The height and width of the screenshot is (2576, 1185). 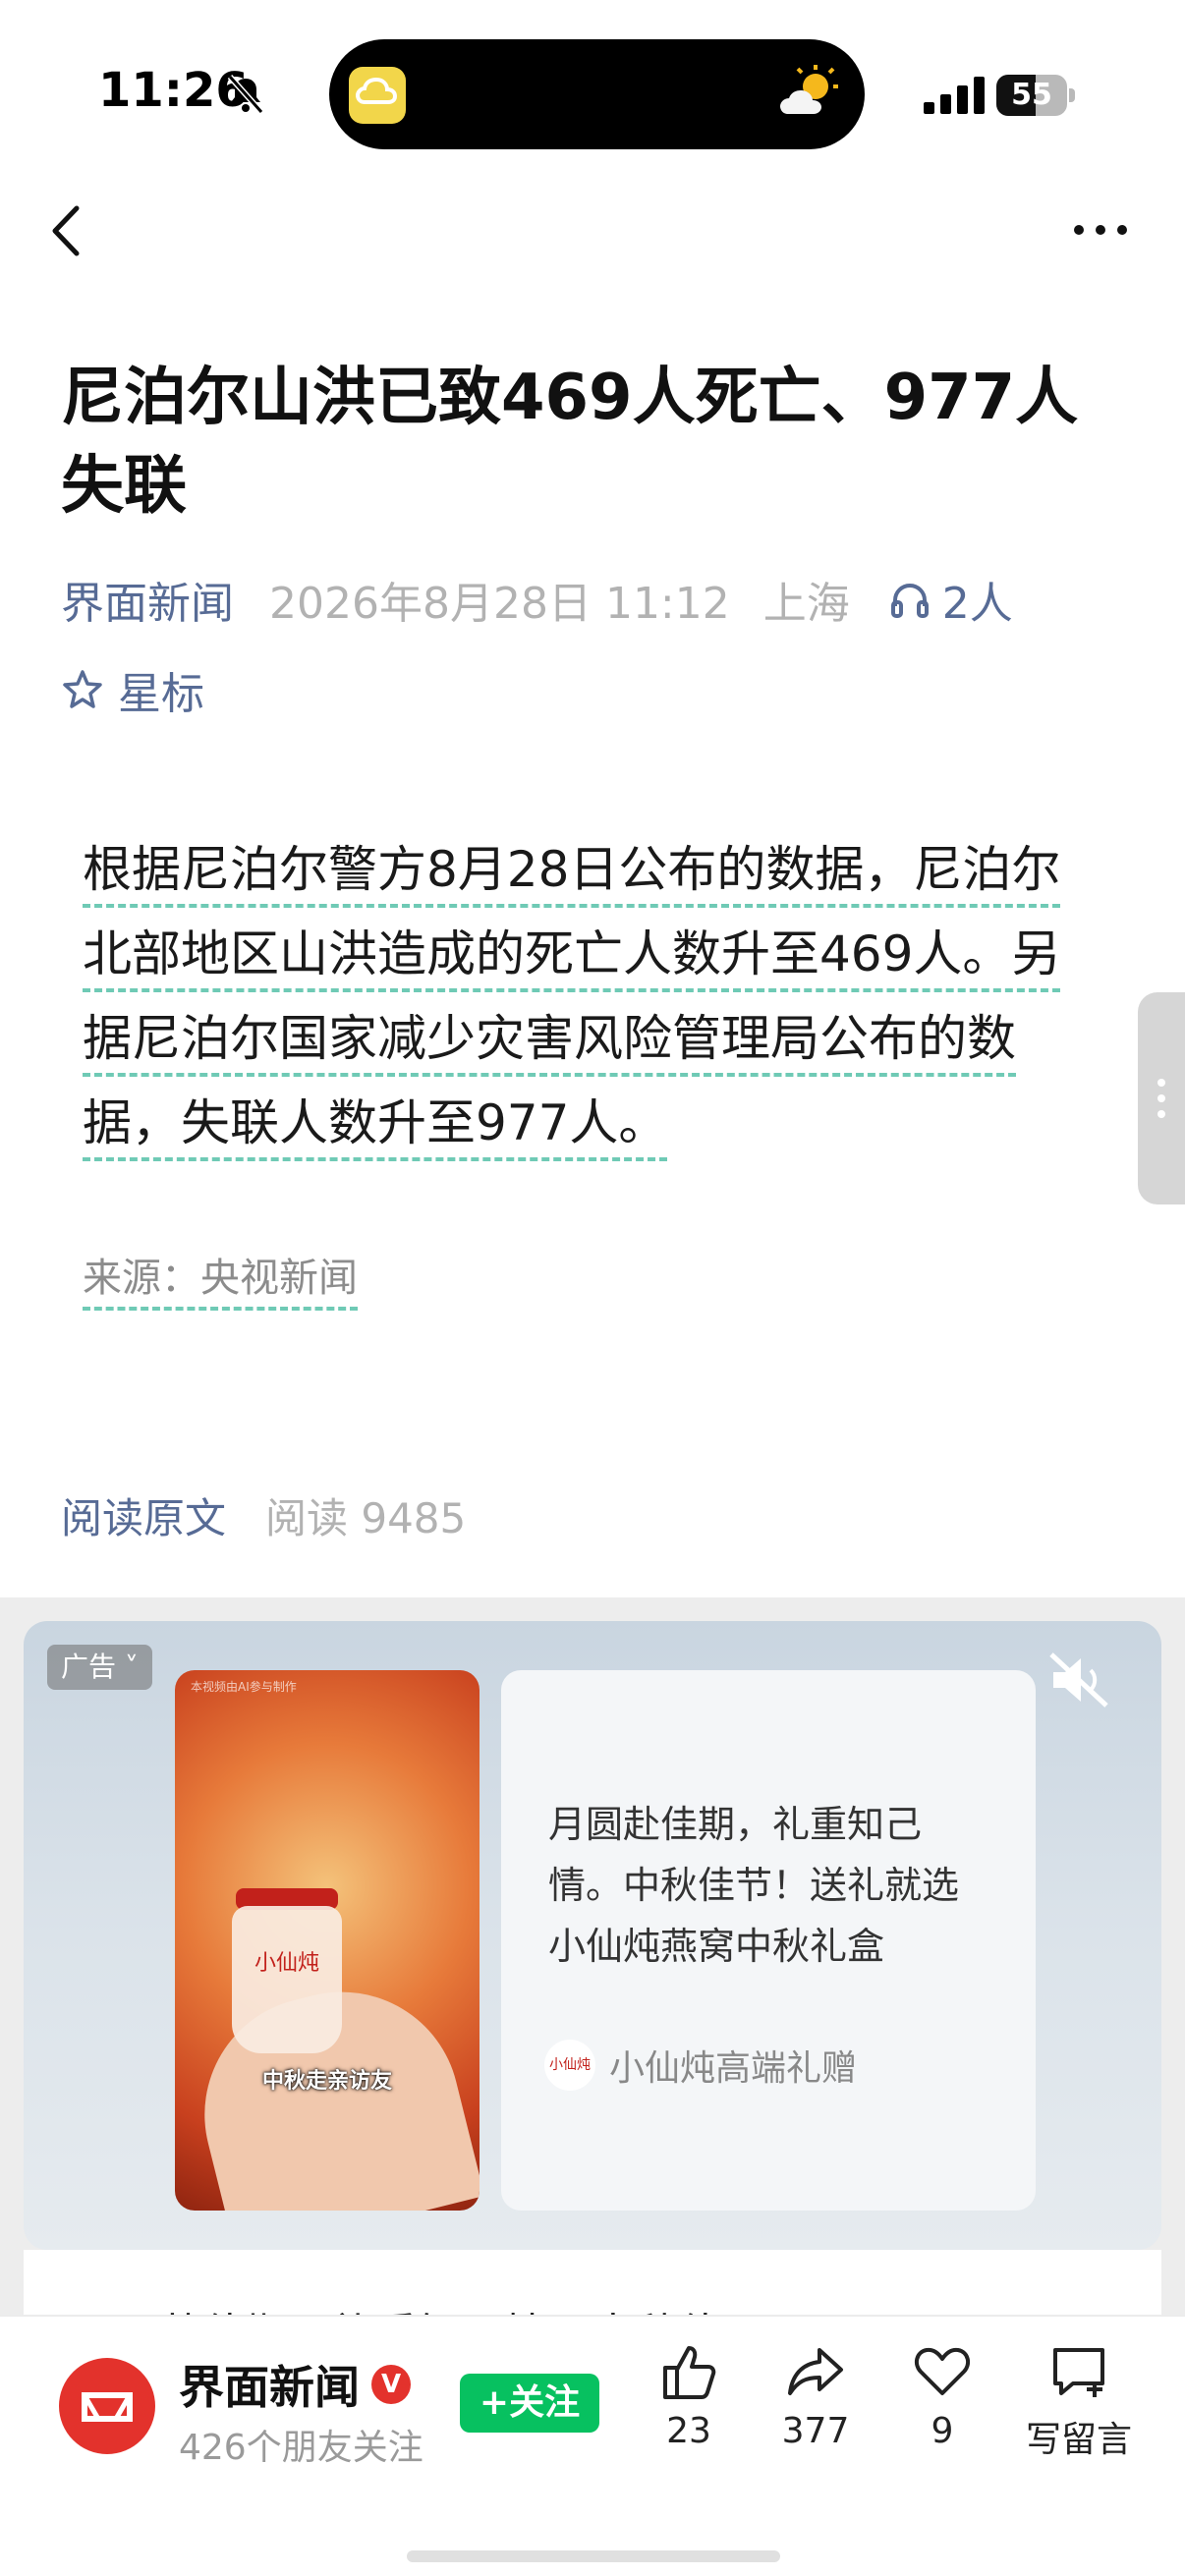 I want to click on heart-icon, so click(x=943, y=2371).